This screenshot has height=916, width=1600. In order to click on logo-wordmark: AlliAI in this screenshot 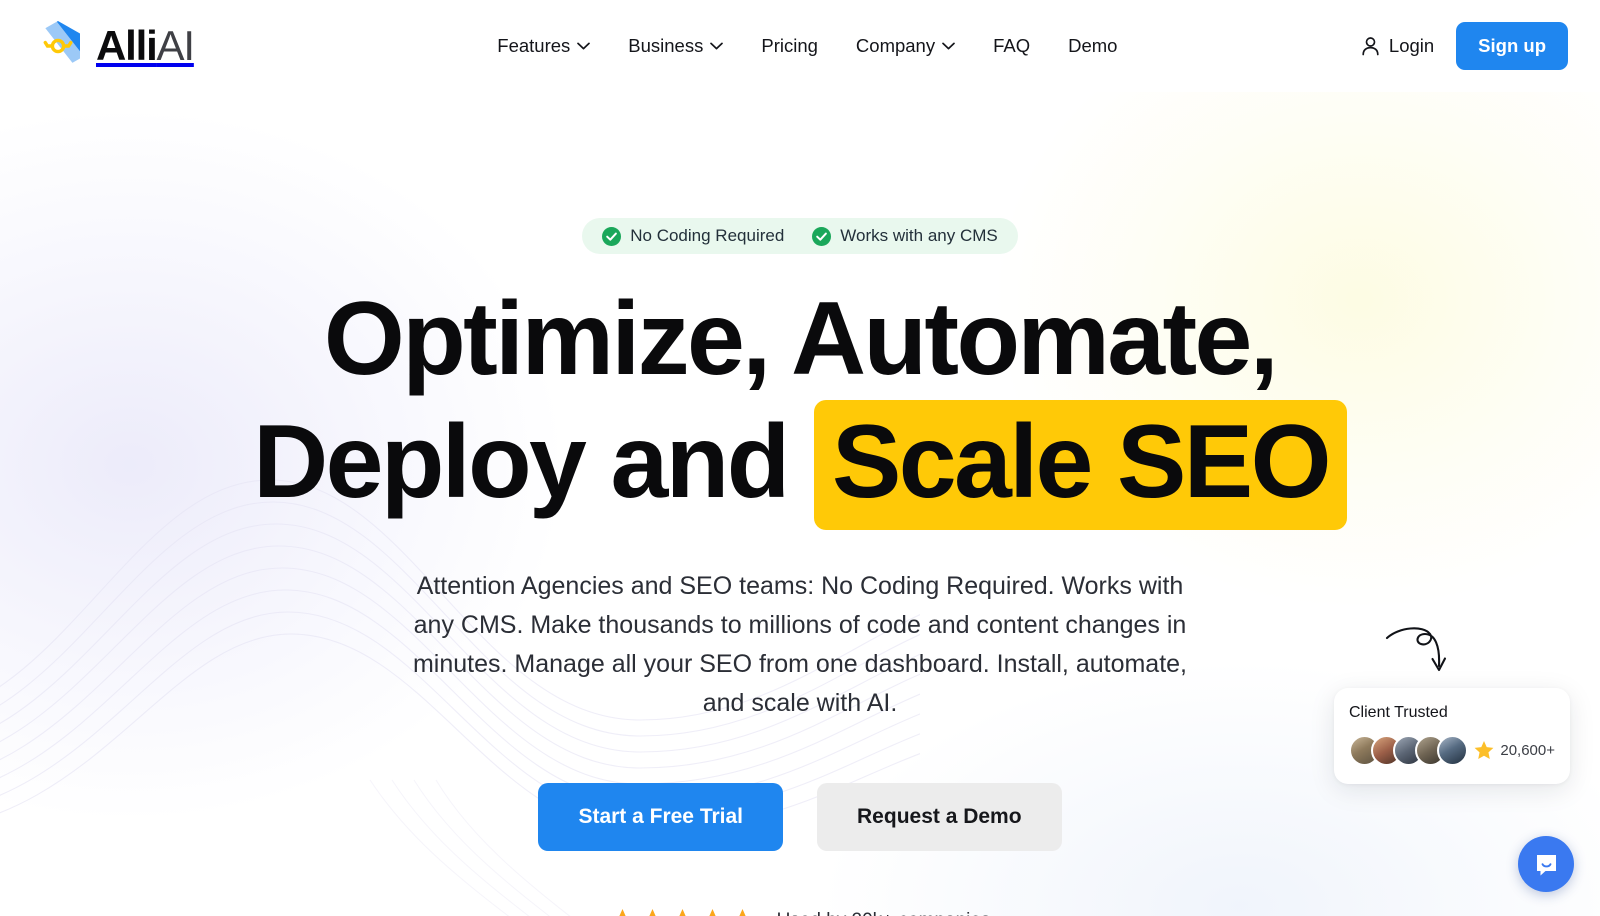, I will do `click(146, 45)`.